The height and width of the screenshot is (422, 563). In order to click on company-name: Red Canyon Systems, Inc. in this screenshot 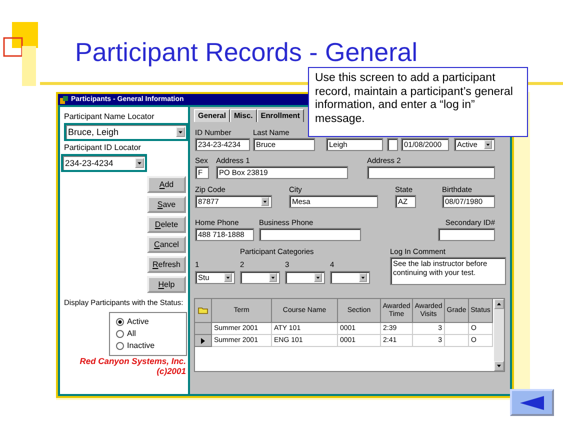, I will do `click(132, 361)`.